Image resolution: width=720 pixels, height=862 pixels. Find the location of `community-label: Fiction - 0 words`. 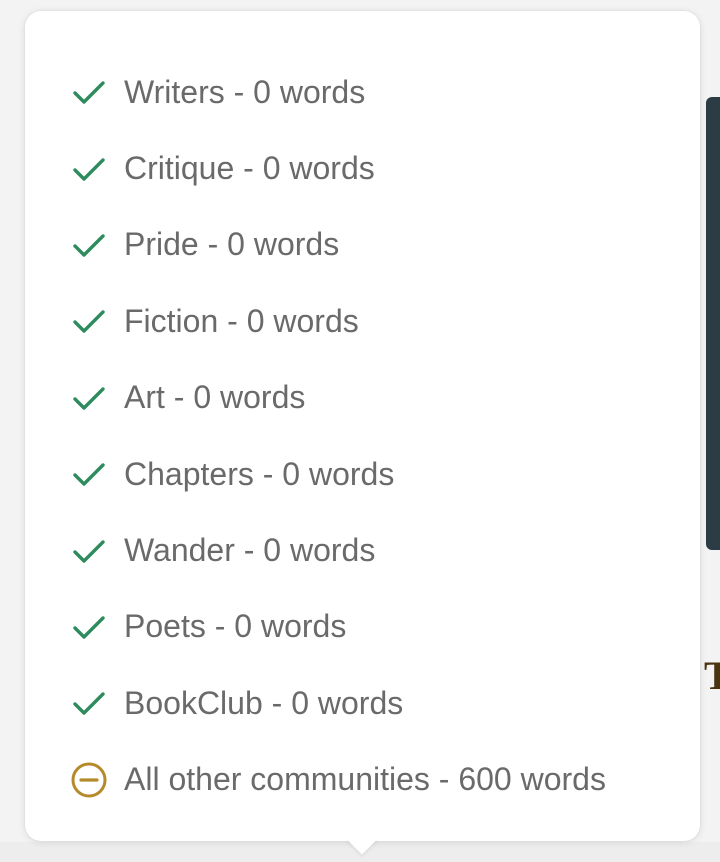

community-label: Fiction - 0 words is located at coordinates (241, 320).